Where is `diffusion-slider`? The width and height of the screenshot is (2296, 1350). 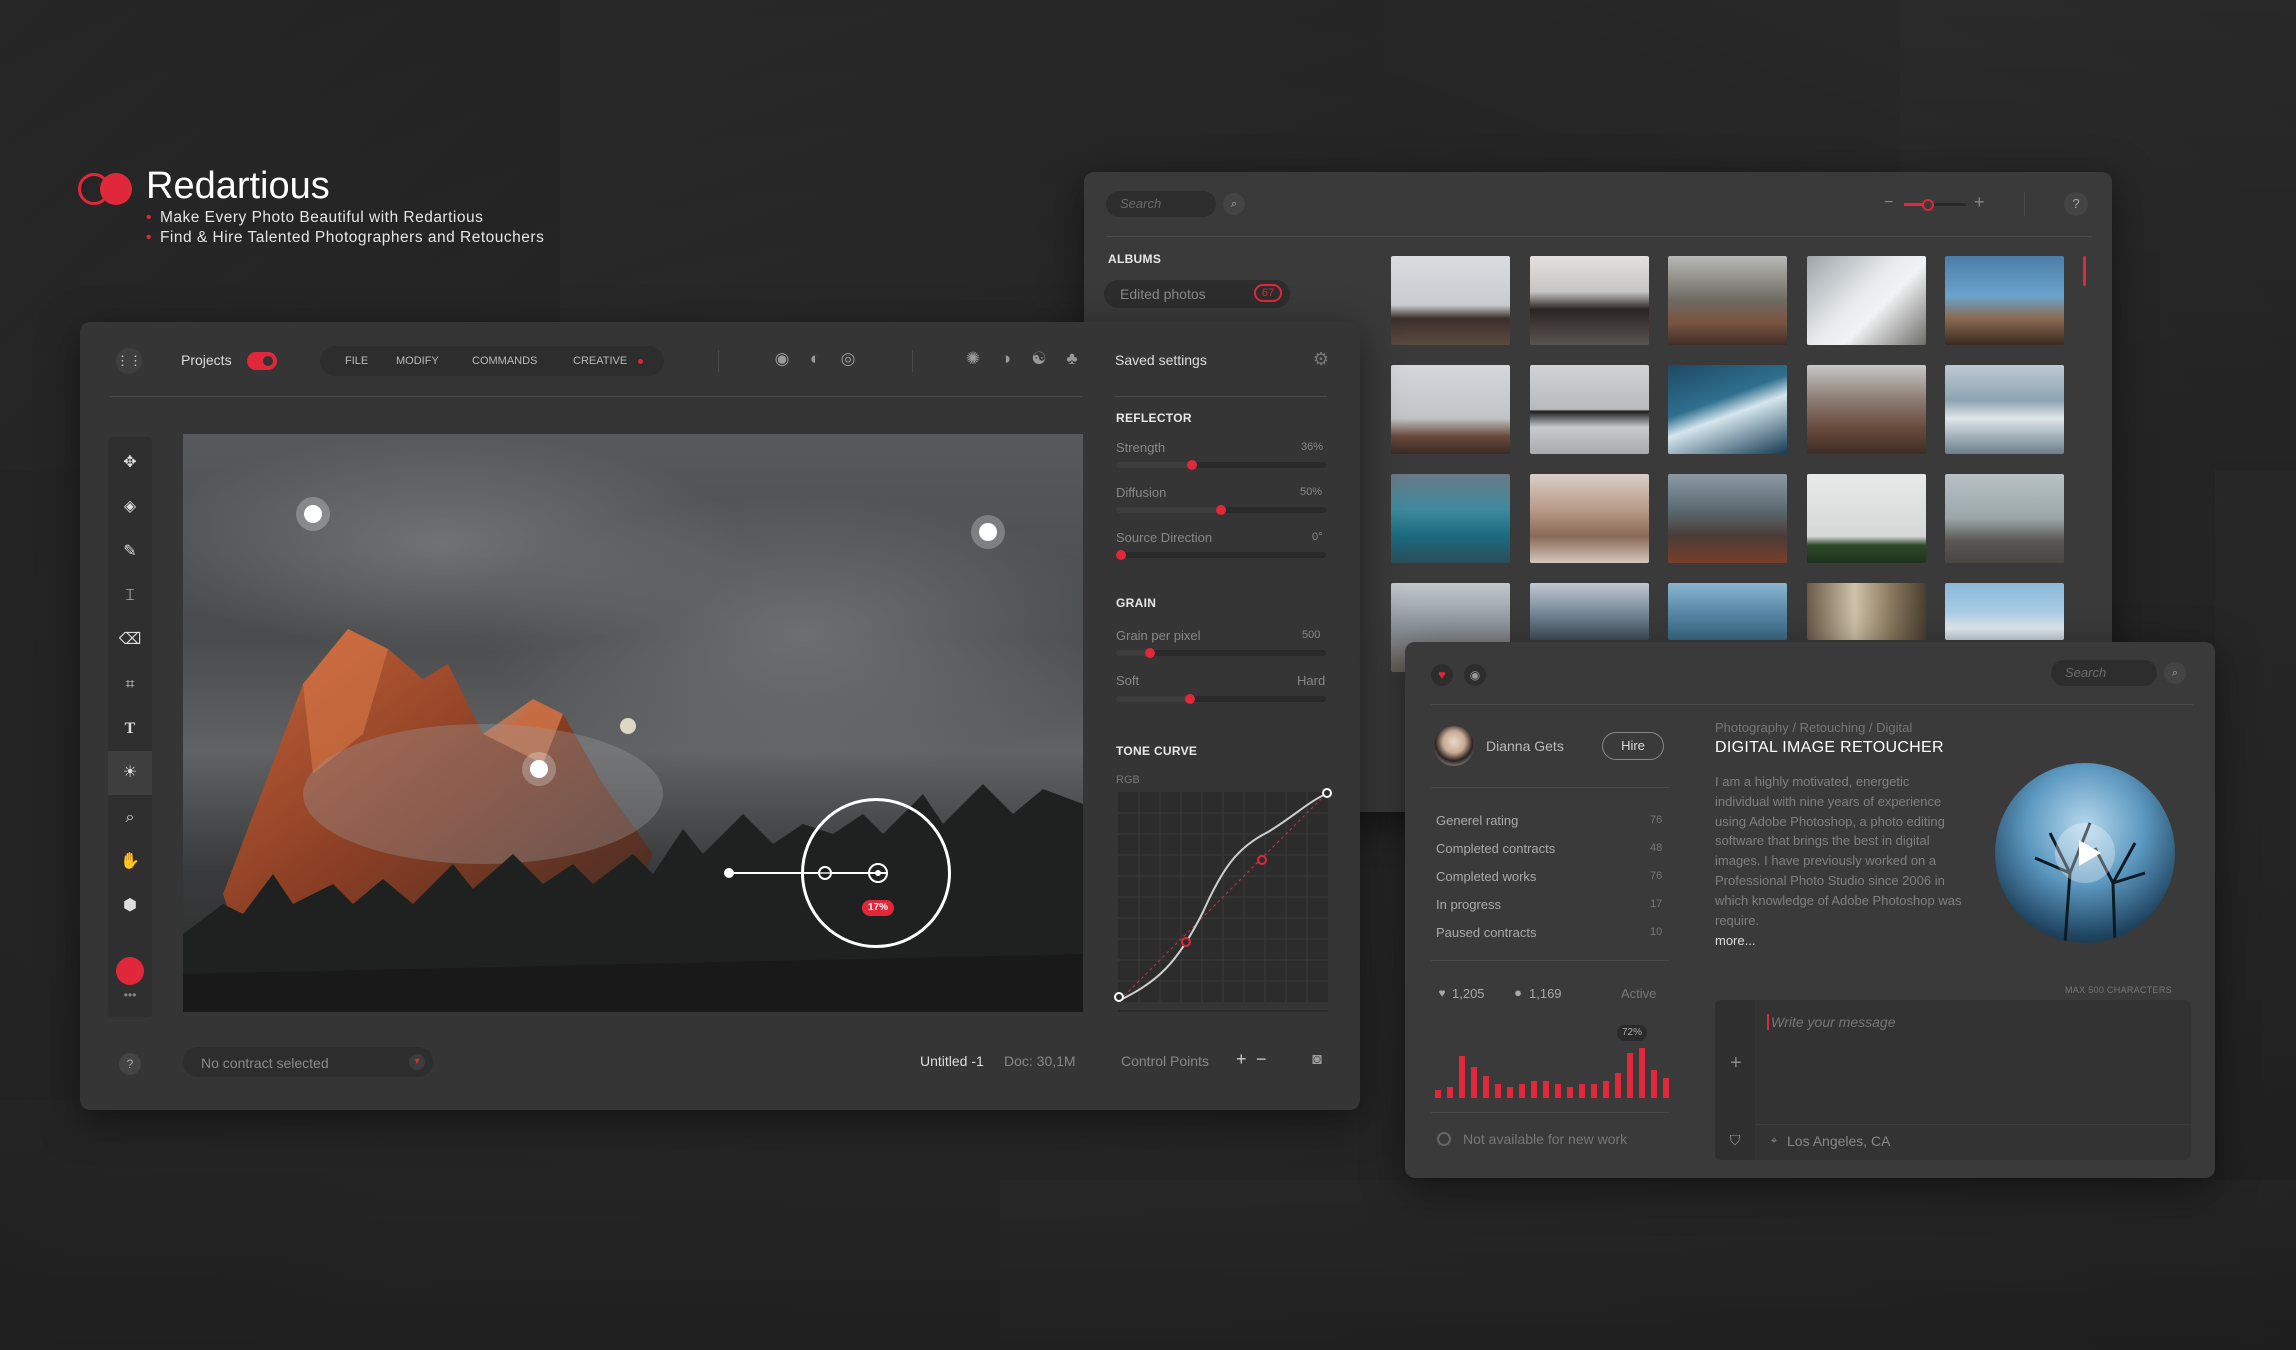
diffusion-slider is located at coordinates (1221, 510).